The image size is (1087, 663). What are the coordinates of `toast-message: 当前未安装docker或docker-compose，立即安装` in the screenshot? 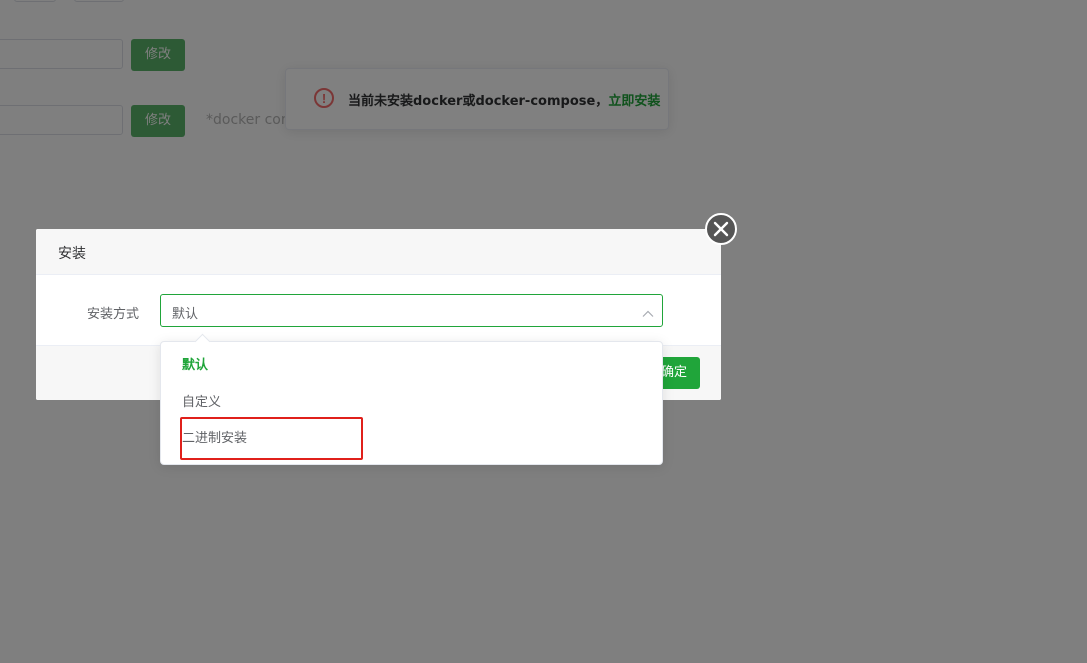 It's located at (504, 99).